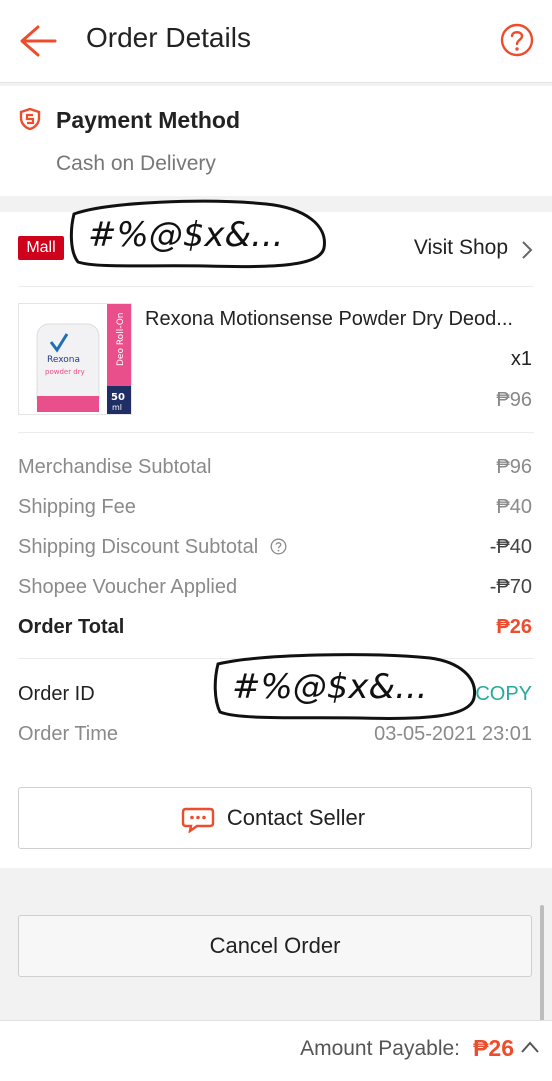 The image size is (552, 1081). Describe the element at coordinates (527, 250) in the screenshot. I see `chevron-right-icon` at that location.